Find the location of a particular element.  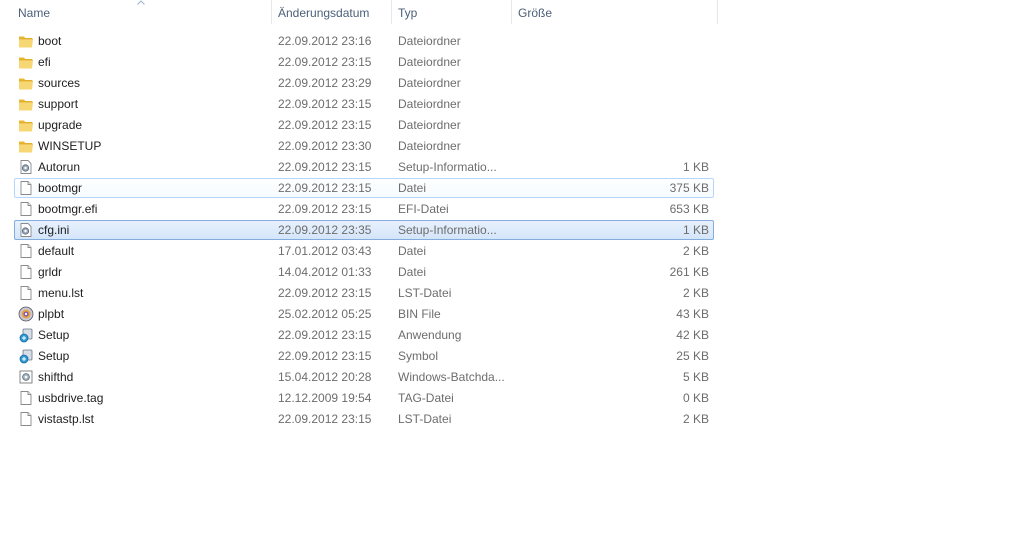

column-header-size-label: Größe is located at coordinates (535, 13).